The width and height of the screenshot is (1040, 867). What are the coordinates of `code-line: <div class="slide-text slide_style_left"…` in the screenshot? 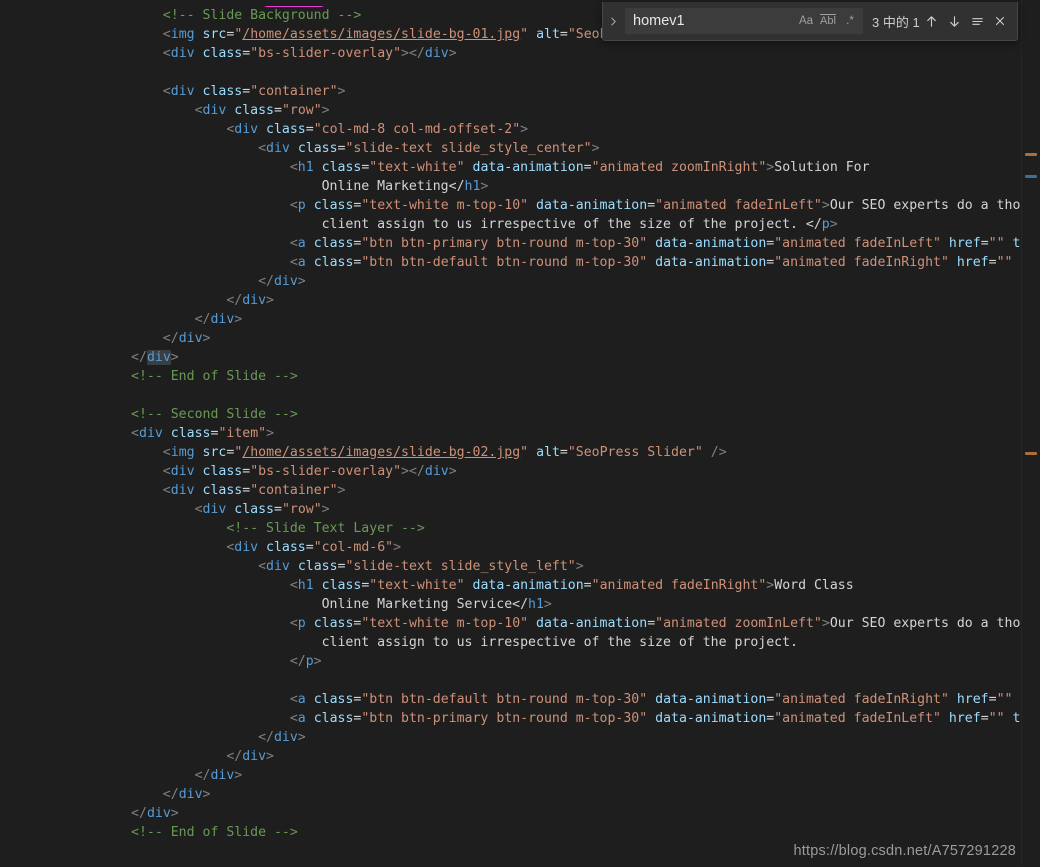 It's located at (511, 566).